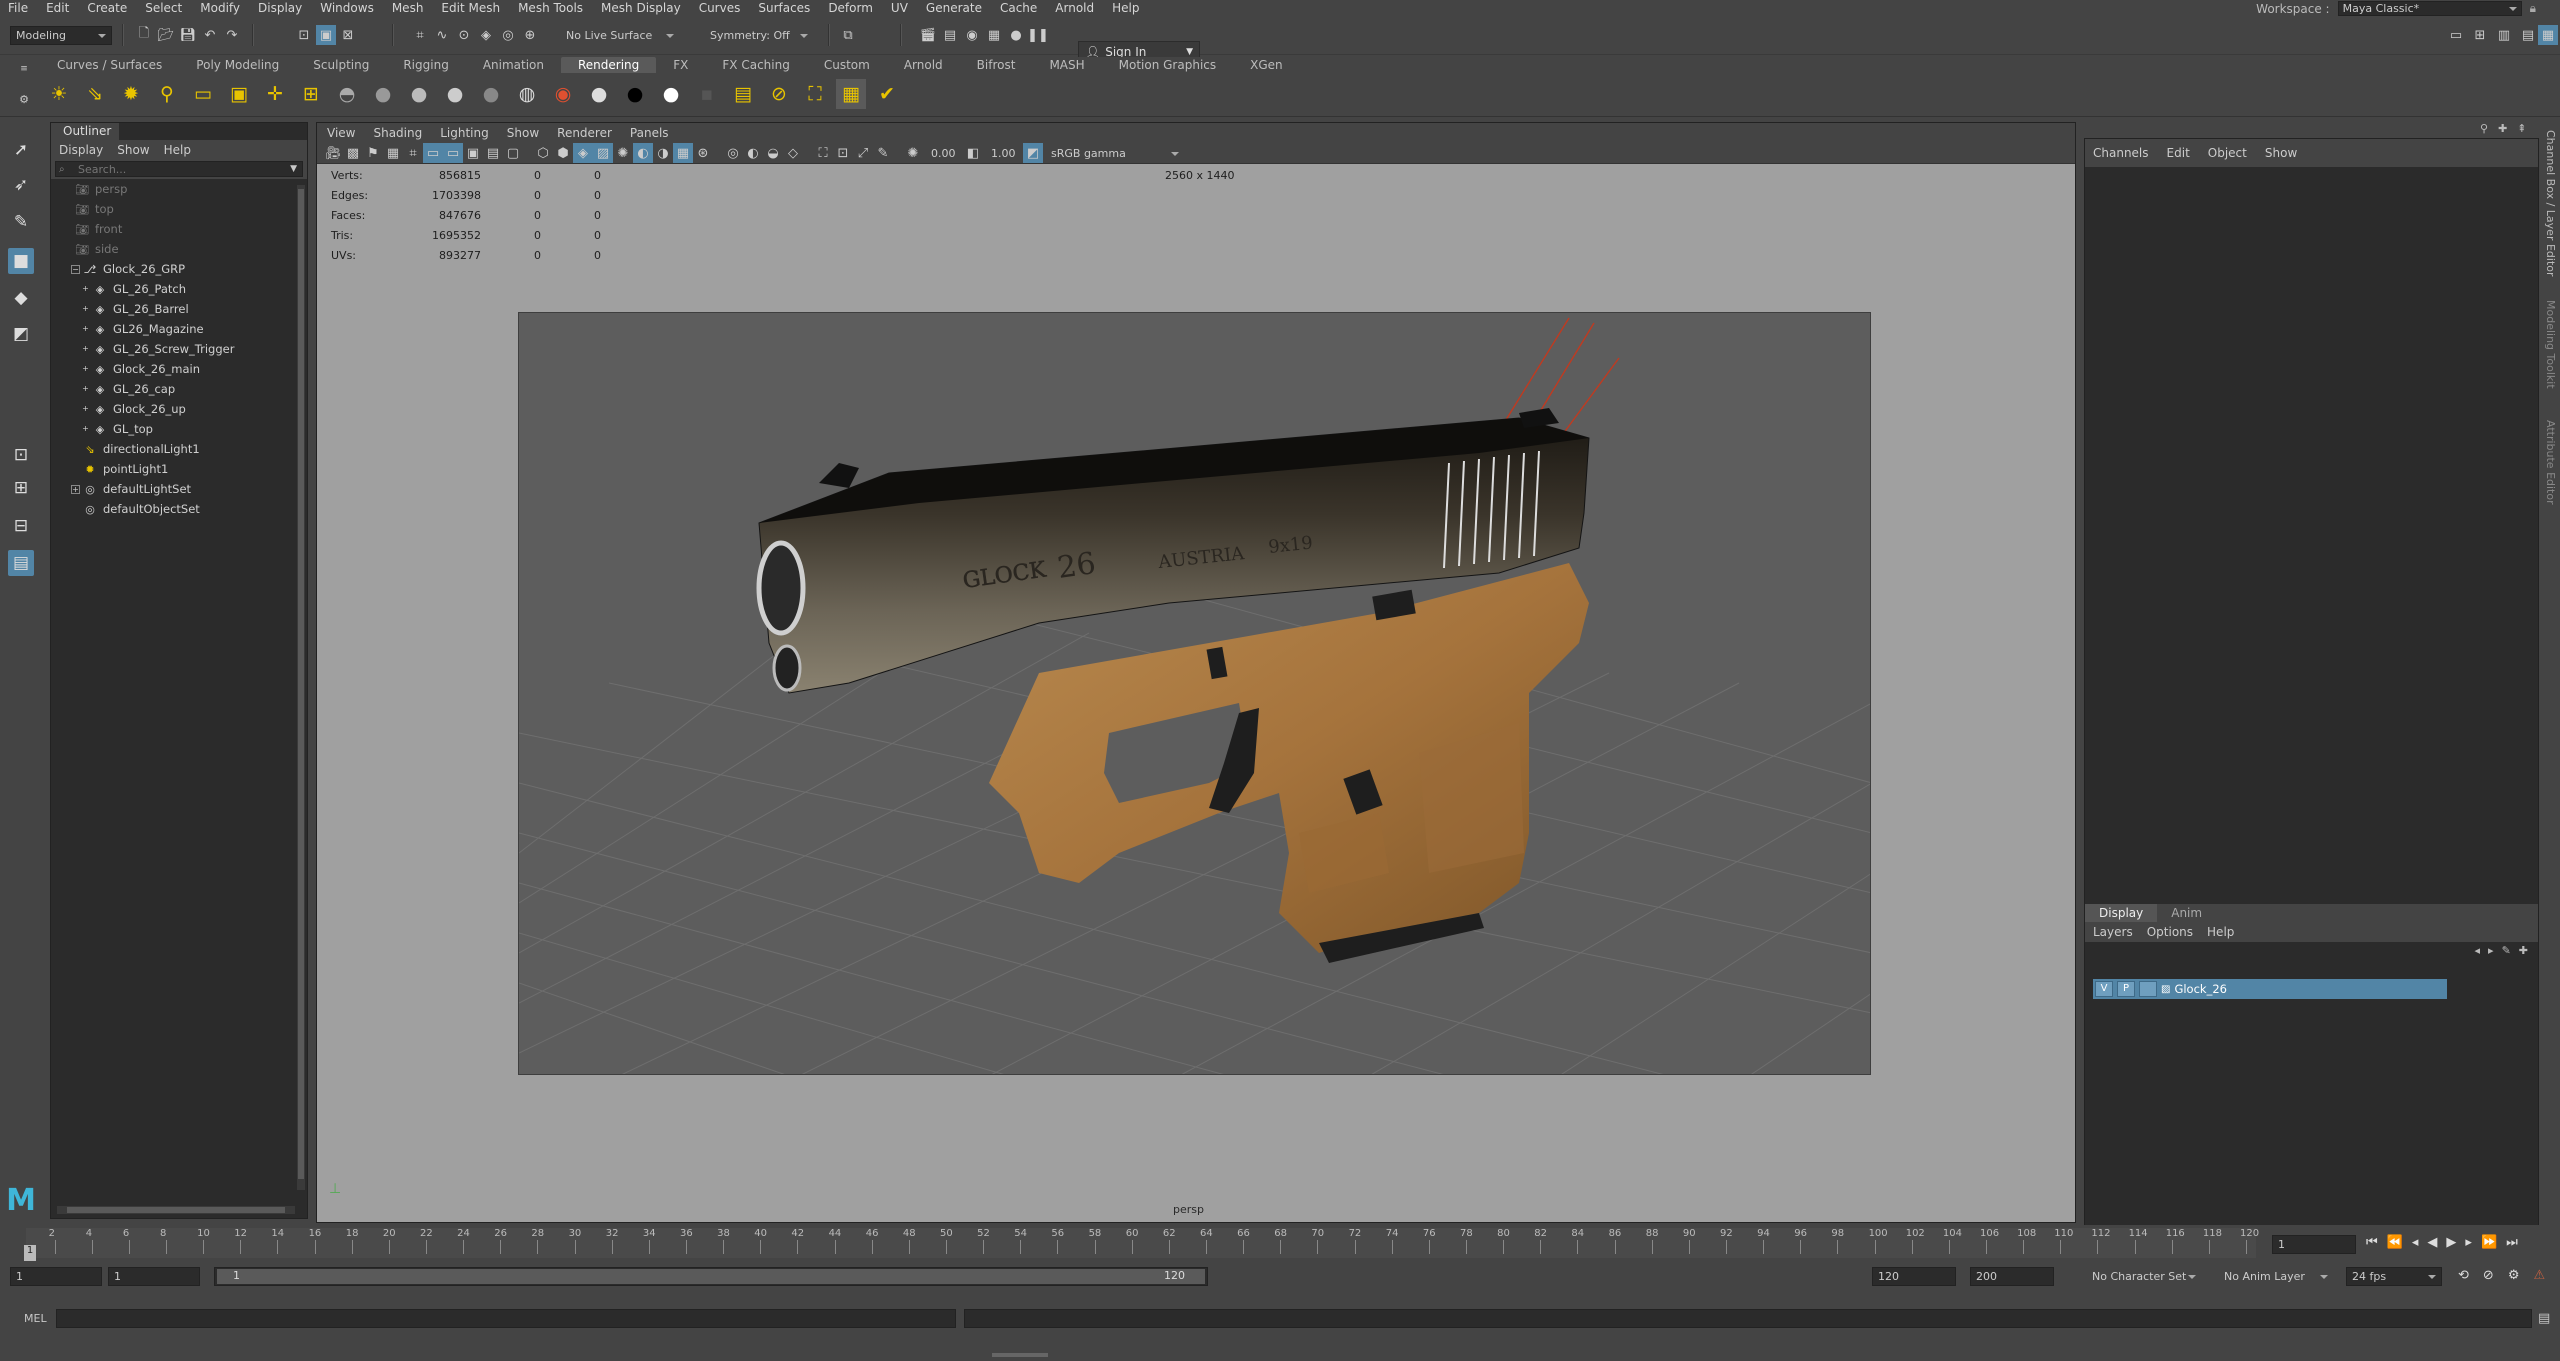 This screenshot has height=1361, width=2560. What do you see at coordinates (2104, 989) in the screenshot?
I see `visibility-toggle: V` at bounding box center [2104, 989].